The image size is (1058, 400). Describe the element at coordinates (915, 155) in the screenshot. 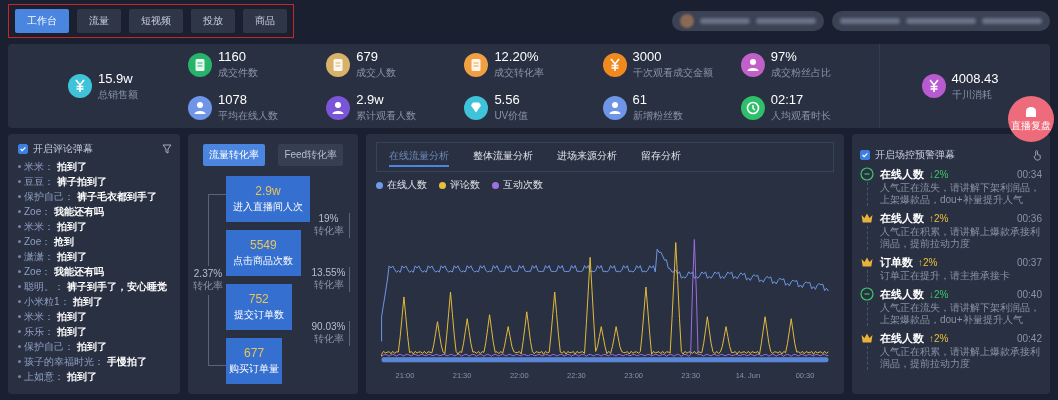

I see `panel-title: 开启场控预警弹幕` at that location.